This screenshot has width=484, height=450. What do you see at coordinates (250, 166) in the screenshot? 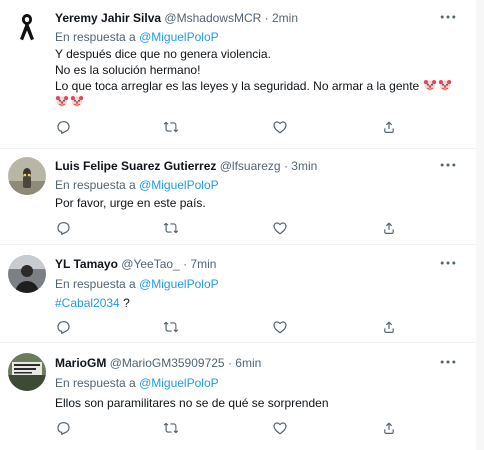
I see `user-handle: @lfsuarezg` at bounding box center [250, 166].